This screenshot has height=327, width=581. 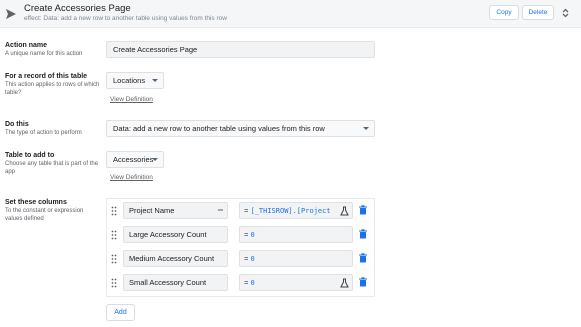 I want to click on for-record-select: Locations, so click(x=135, y=80).